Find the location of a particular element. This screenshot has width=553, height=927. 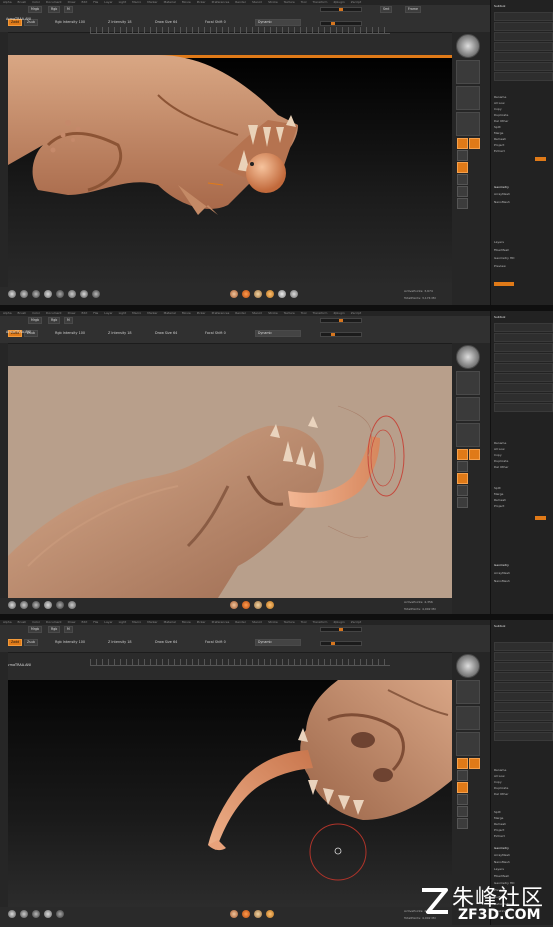

tray-item-rename: Rename is located at coordinates (522, 770).